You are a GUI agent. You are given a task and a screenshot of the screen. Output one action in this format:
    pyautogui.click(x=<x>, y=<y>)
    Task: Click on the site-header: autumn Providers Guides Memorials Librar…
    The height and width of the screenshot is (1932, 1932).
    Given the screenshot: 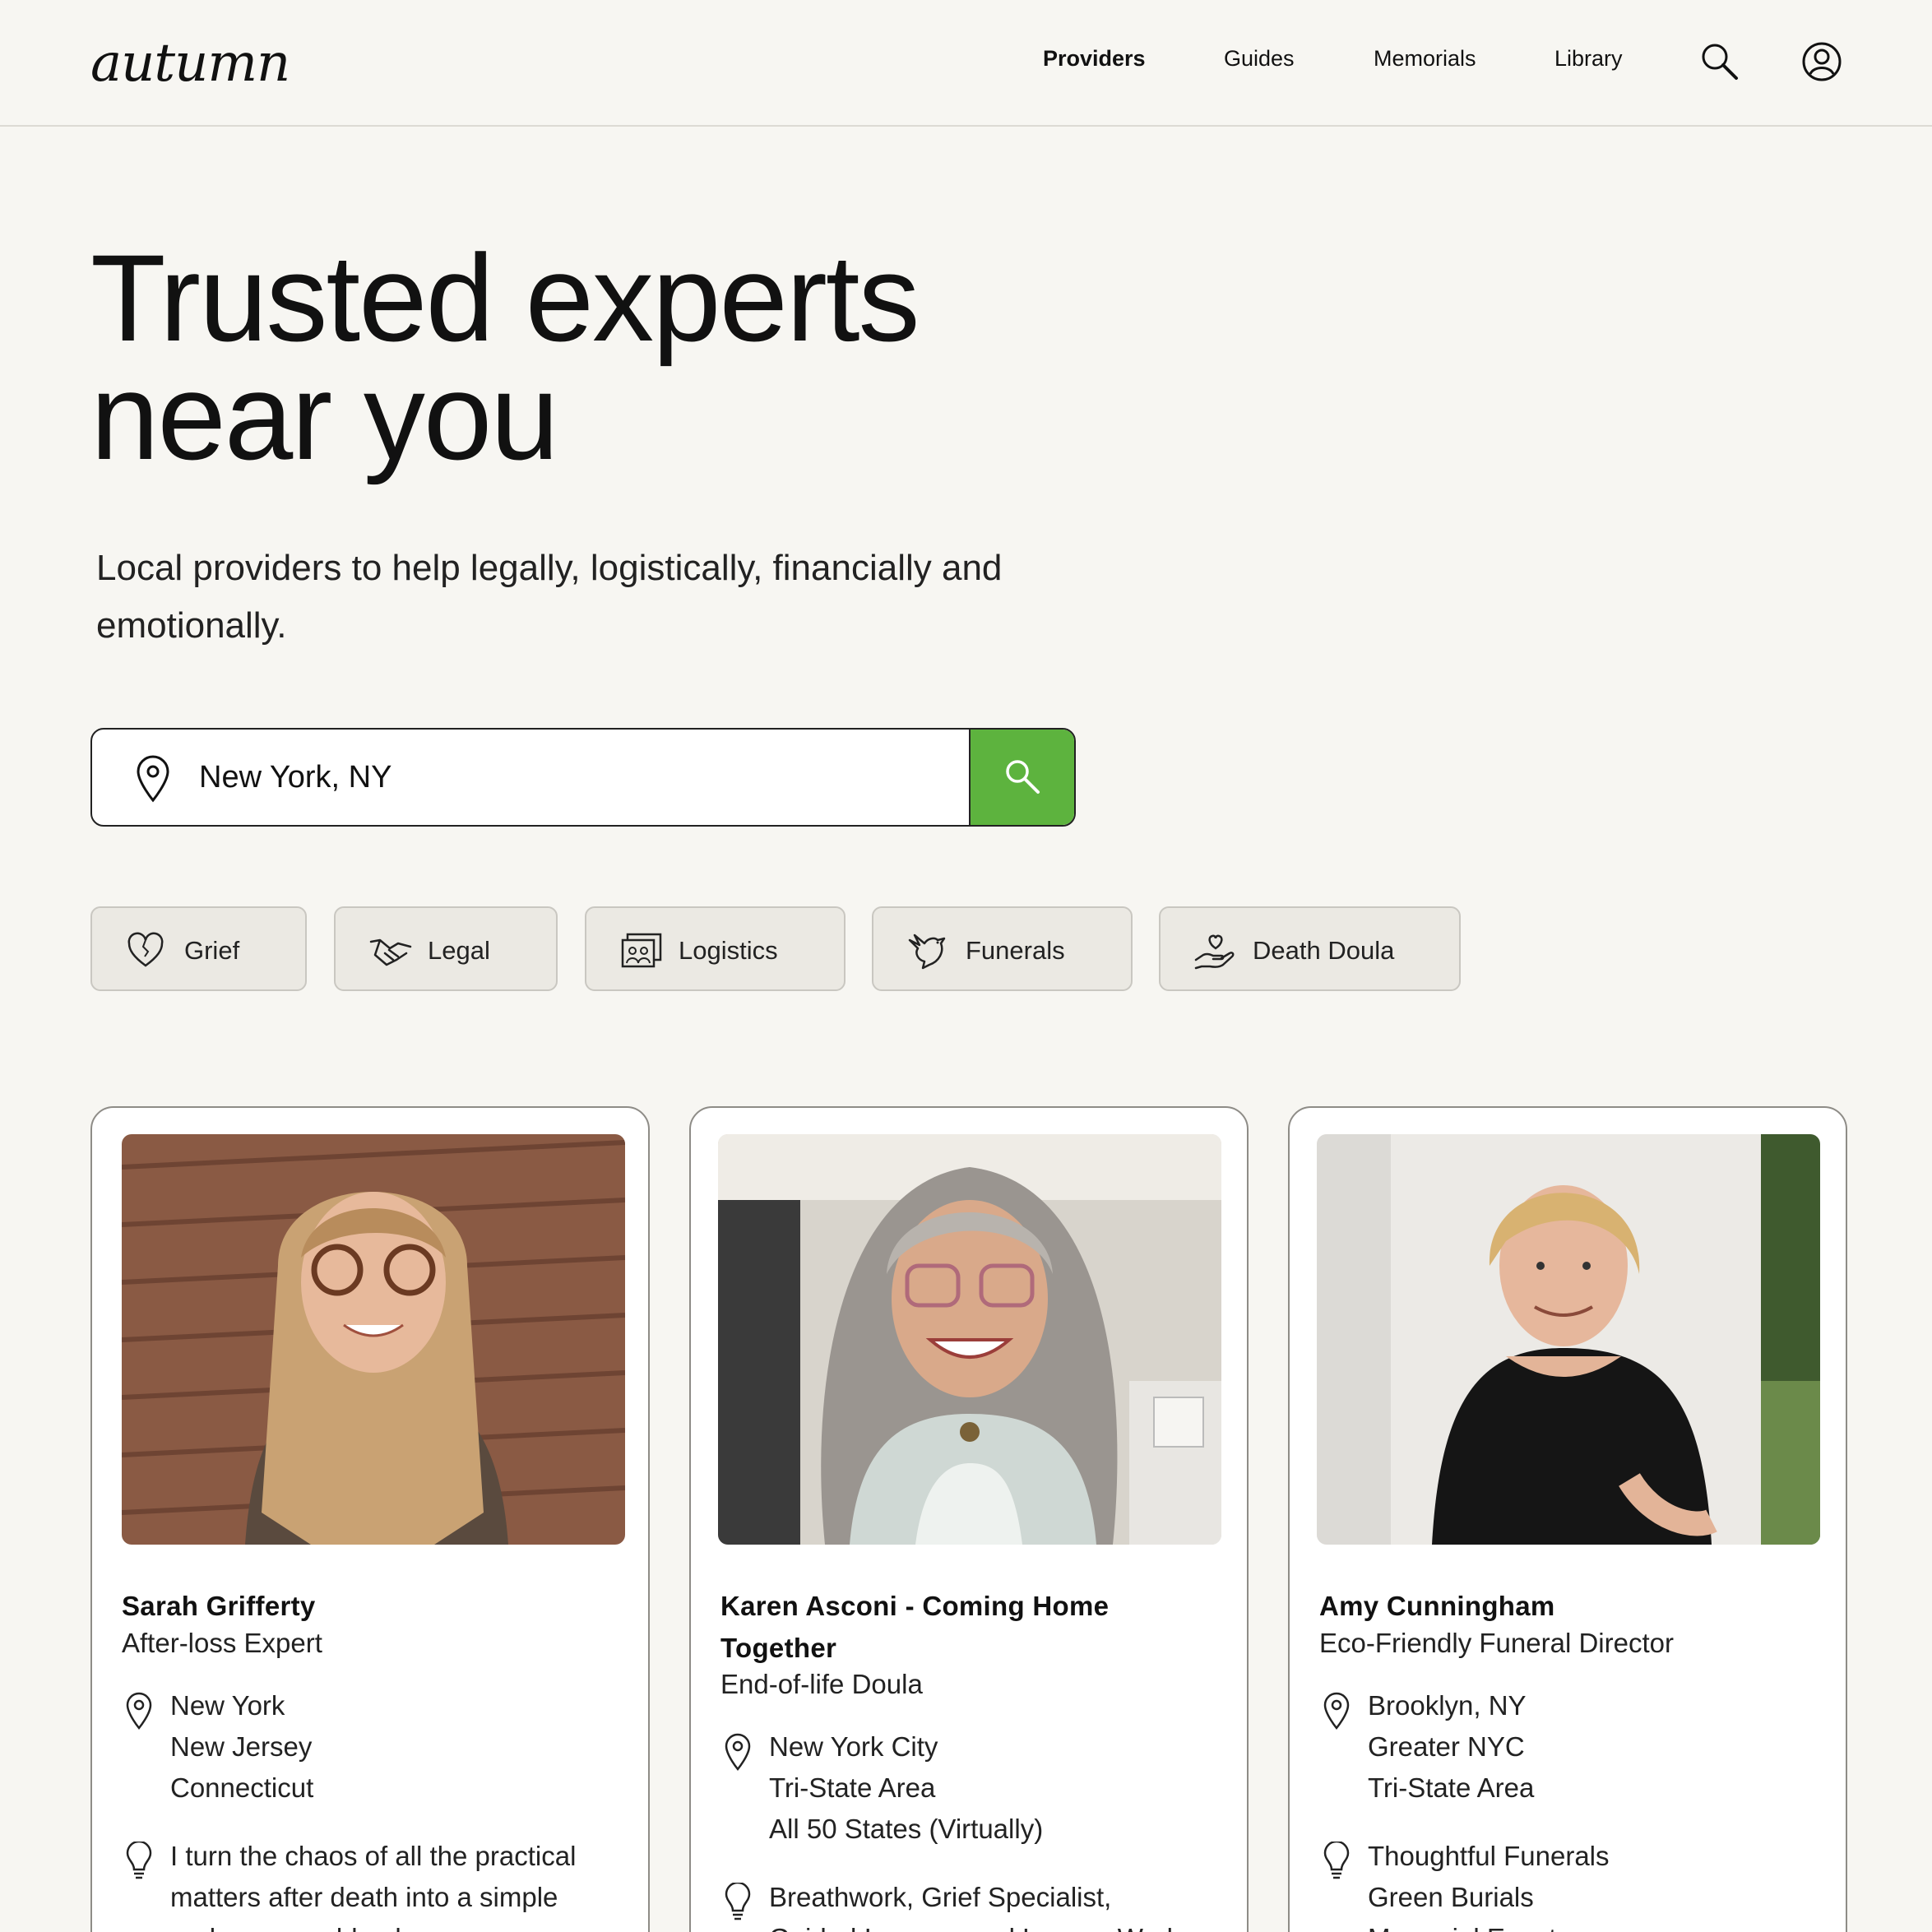 What is the action you would take?
    pyautogui.click(x=966, y=64)
    